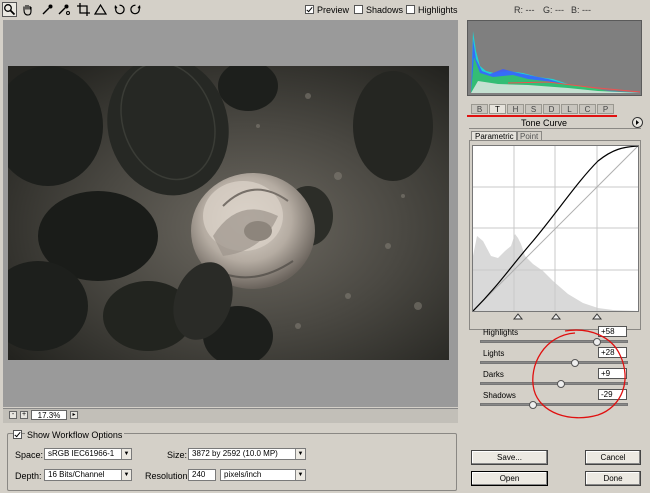  Describe the element at coordinates (358, 9) in the screenshot. I see `shadows-checkbox` at that location.